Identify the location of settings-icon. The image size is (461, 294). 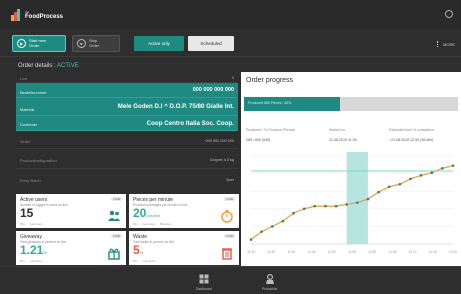
(449, 14).